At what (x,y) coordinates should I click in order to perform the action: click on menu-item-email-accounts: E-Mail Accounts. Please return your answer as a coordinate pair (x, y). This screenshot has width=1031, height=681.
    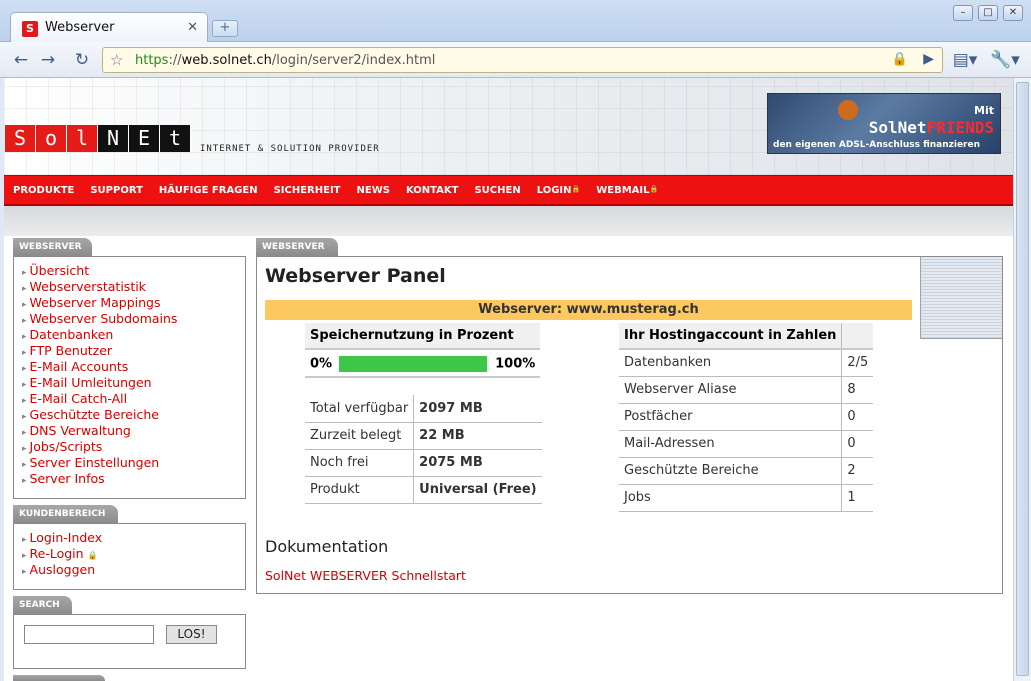
    Looking at the image, I should click on (133, 367).